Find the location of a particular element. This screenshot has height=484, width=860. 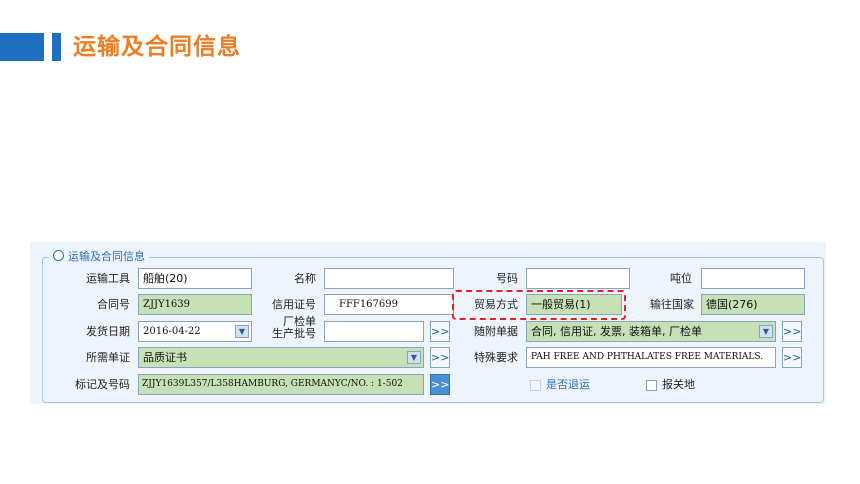

inspection-field is located at coordinates (374, 331).